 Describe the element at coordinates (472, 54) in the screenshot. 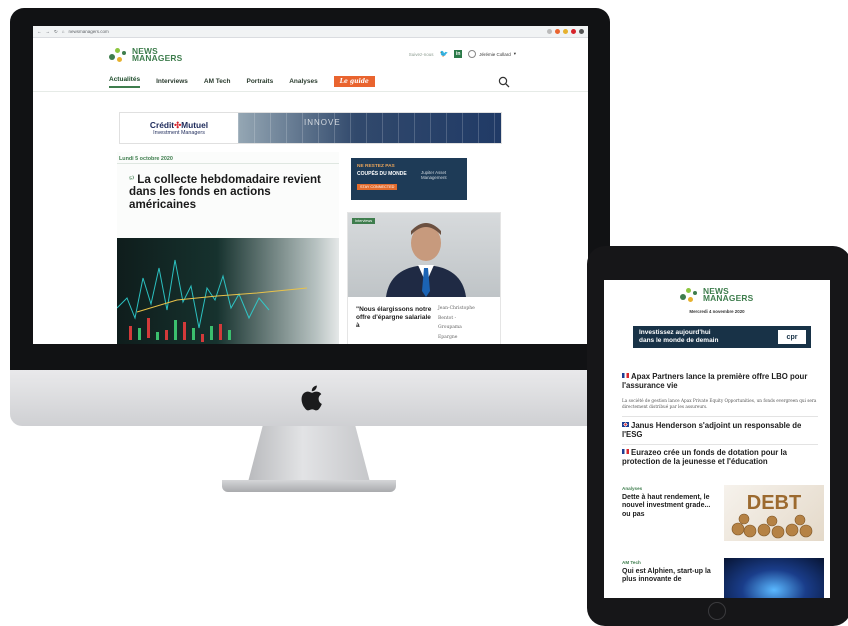

I see `user-avatar-icon` at that location.